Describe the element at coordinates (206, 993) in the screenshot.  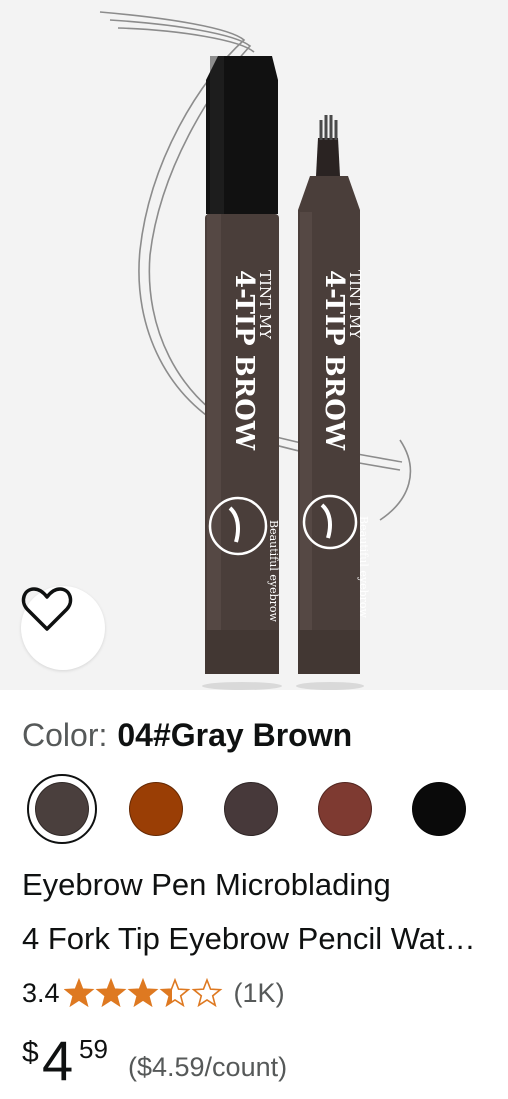
I see `star-outline` at that location.